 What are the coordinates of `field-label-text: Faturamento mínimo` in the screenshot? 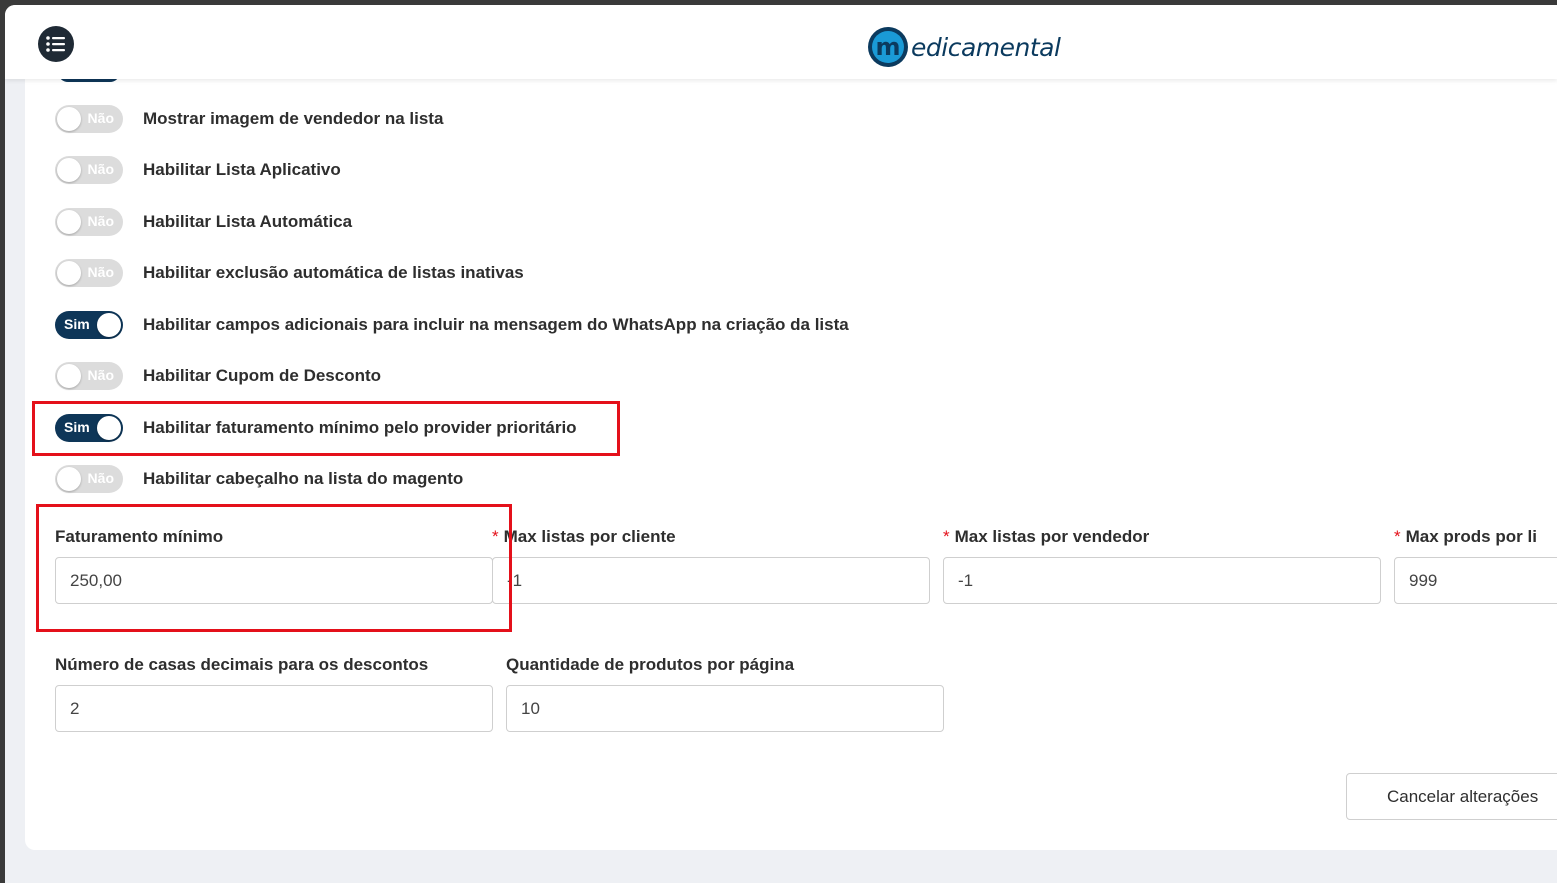 It's located at (139, 536).